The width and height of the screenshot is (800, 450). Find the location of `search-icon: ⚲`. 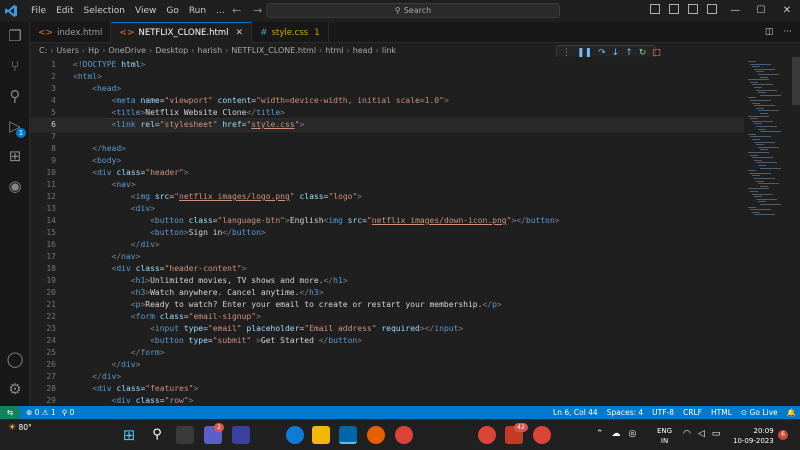

search-icon: ⚲ is located at coordinates (15, 96).